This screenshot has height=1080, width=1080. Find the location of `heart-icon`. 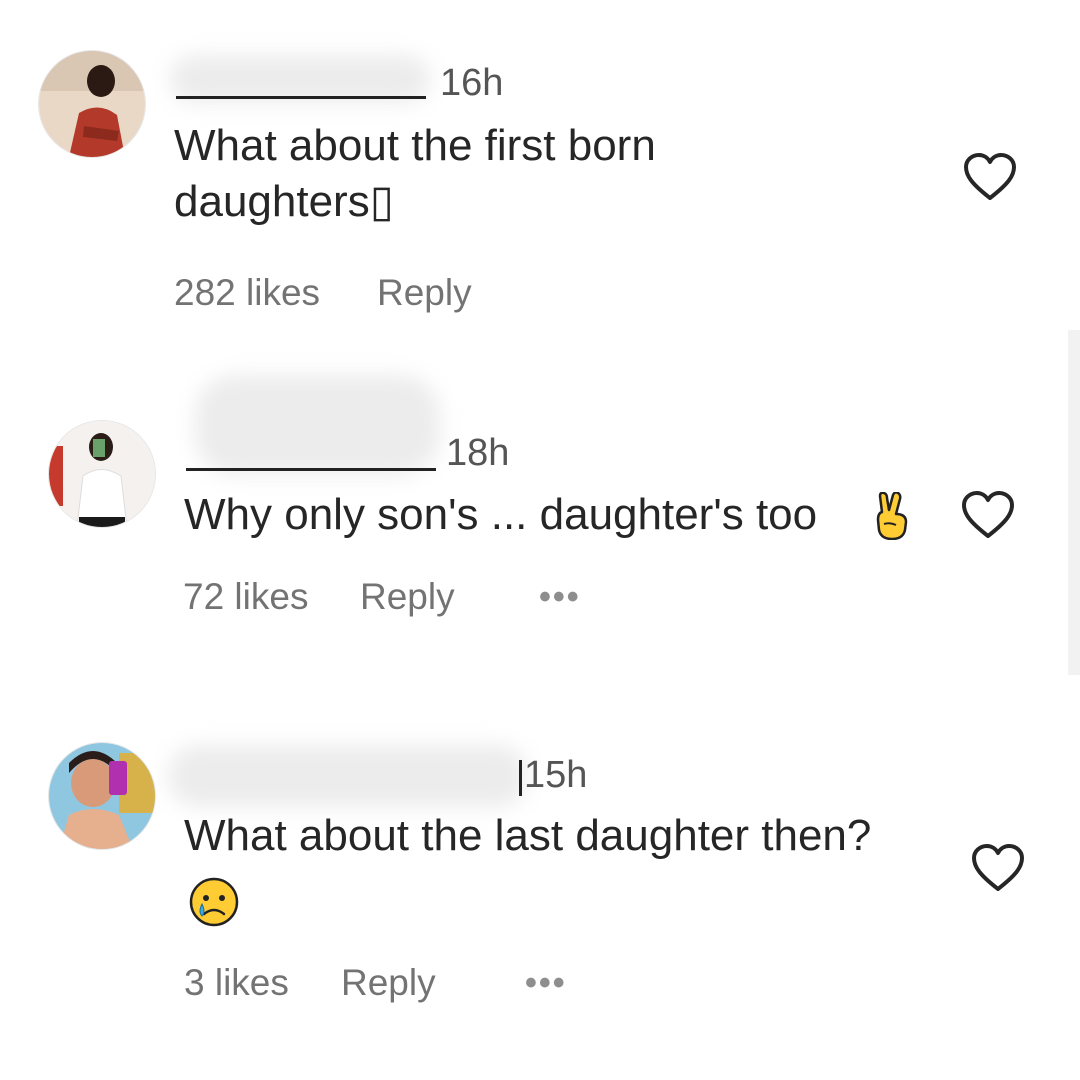

heart-icon is located at coordinates (998, 868).